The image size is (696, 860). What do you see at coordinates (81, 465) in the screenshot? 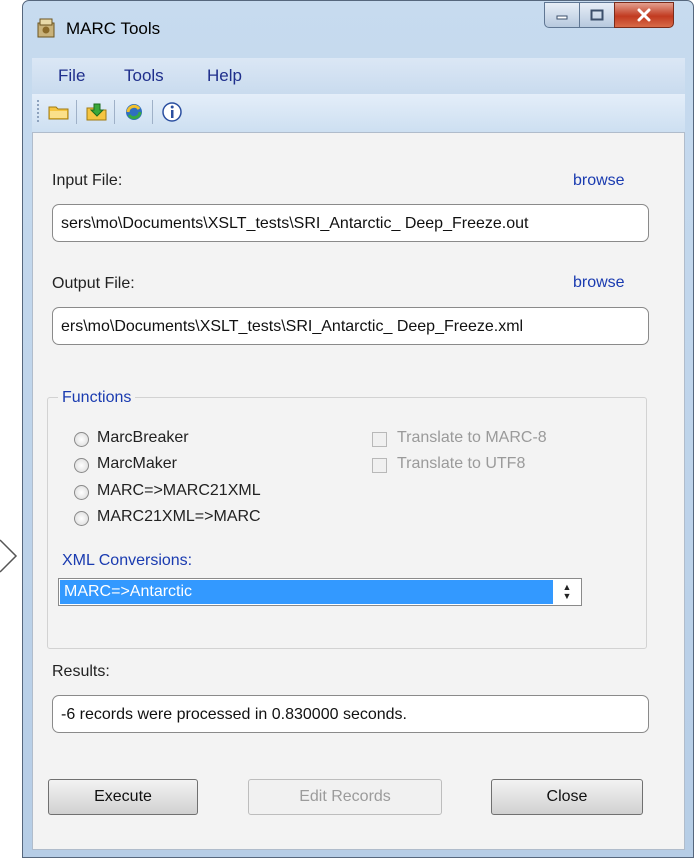
I see `radio-marcmaker` at bounding box center [81, 465].